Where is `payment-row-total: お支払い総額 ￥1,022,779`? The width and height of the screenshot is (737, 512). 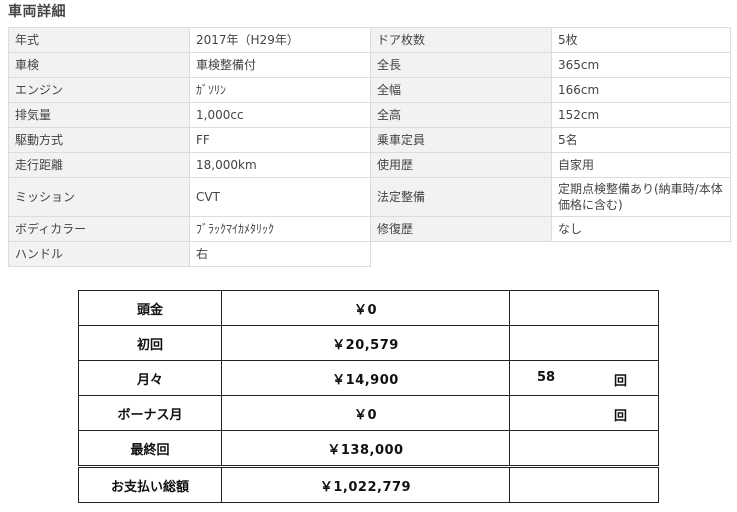
payment-row-total: お支払い総額 ￥1,022,779 is located at coordinates (368, 484).